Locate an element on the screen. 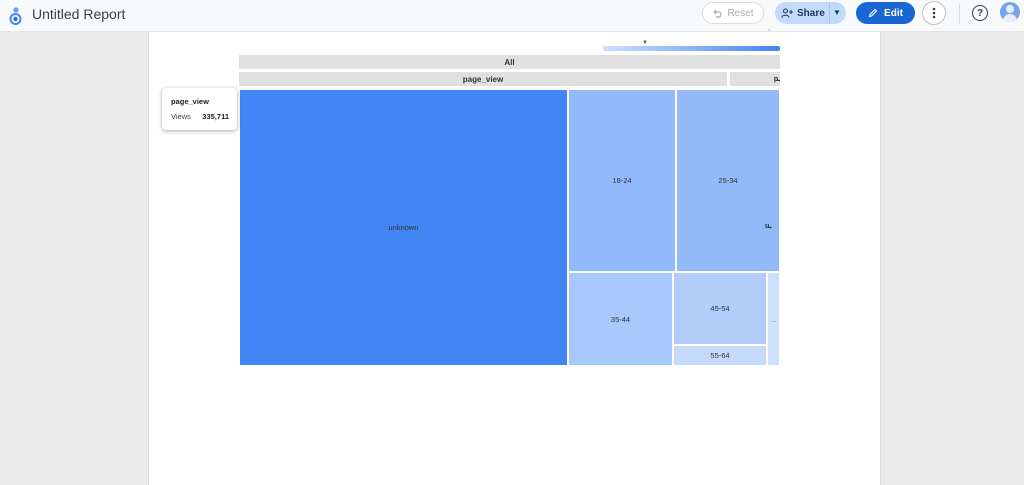 The height and width of the screenshot is (485, 1024). chart-tooltip: page_view Views 335,711 is located at coordinates (199, 109).